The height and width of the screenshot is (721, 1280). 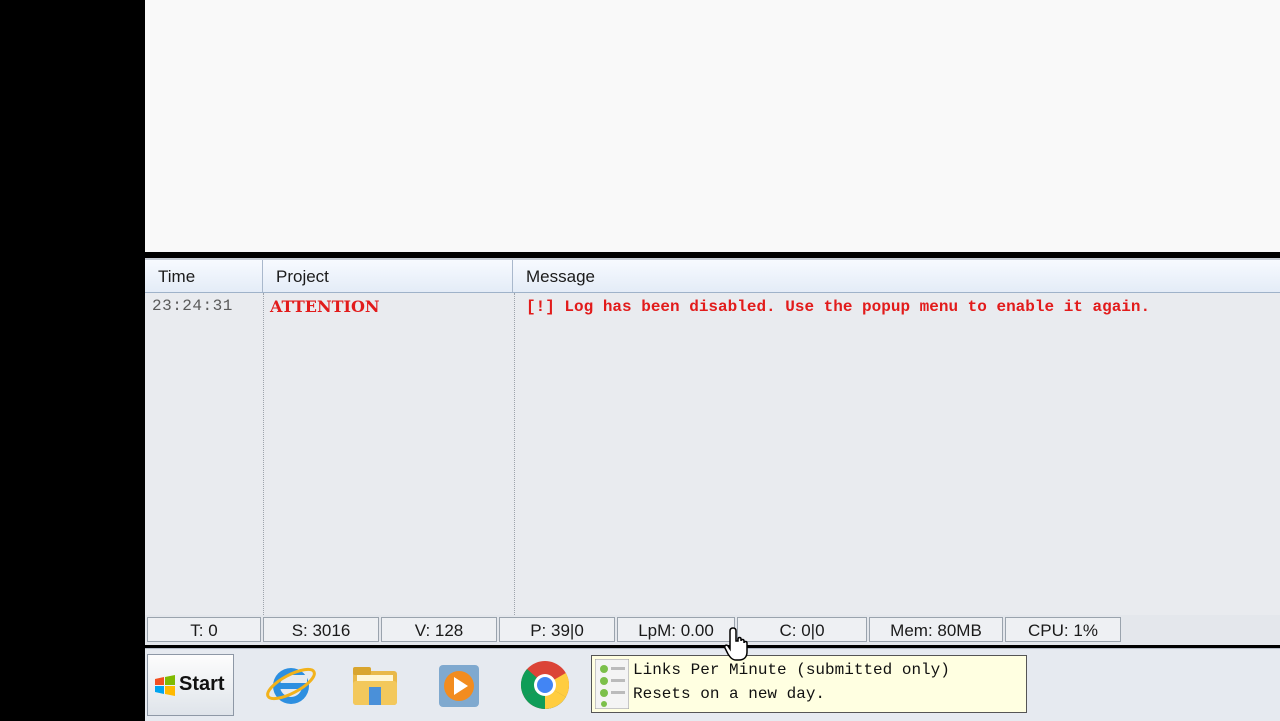 I want to click on app-taskbar-icon, so click(x=612, y=684).